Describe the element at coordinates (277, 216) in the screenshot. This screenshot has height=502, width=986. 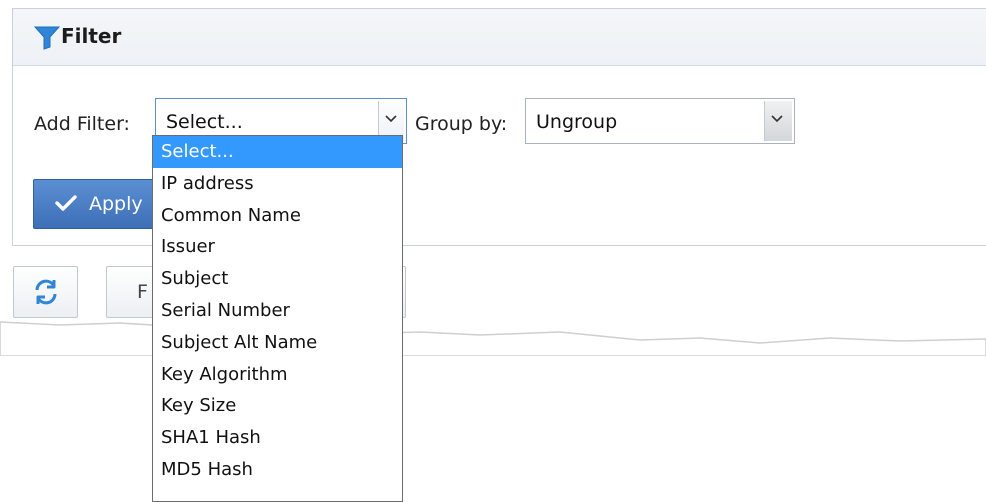
I see `dropdown-option: Common Name` at that location.